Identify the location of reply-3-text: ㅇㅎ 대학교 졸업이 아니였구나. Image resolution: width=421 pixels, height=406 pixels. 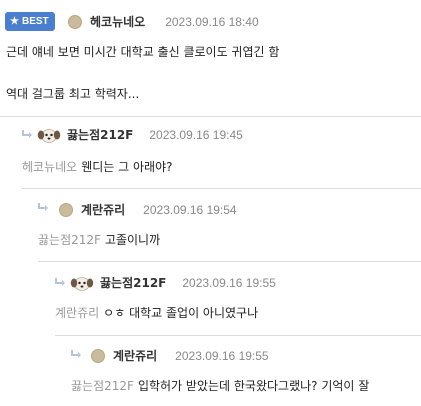
(181, 313).